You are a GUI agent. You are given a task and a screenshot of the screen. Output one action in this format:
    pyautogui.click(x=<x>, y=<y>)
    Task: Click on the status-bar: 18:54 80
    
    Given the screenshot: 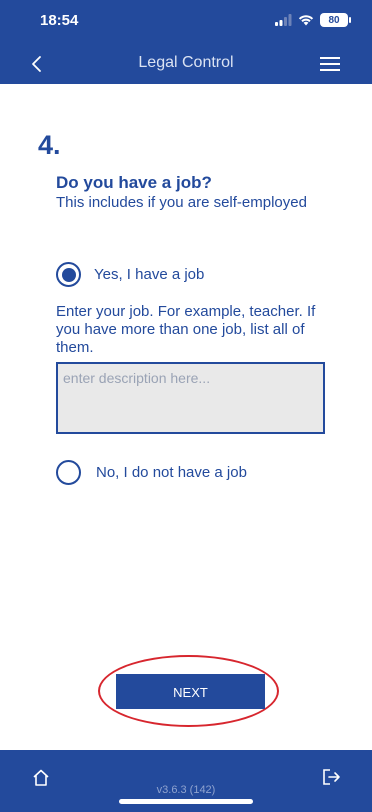 What is the action you would take?
    pyautogui.click(x=186, y=22)
    